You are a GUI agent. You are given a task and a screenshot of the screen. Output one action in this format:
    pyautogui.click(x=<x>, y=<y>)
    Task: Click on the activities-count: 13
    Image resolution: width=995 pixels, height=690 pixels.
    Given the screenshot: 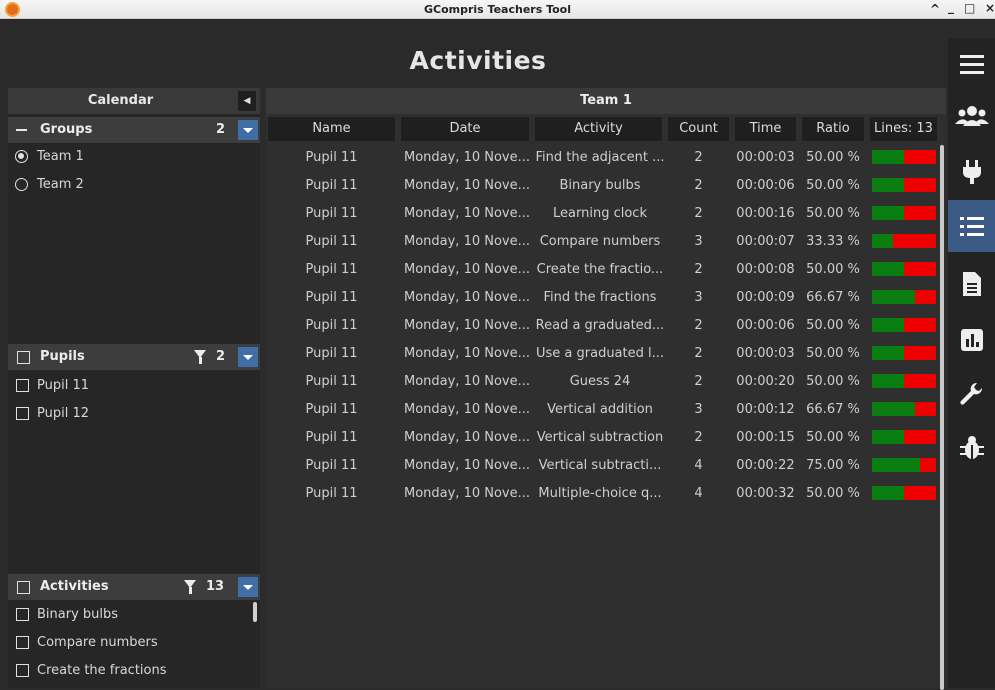 What is the action you would take?
    pyautogui.click(x=215, y=586)
    